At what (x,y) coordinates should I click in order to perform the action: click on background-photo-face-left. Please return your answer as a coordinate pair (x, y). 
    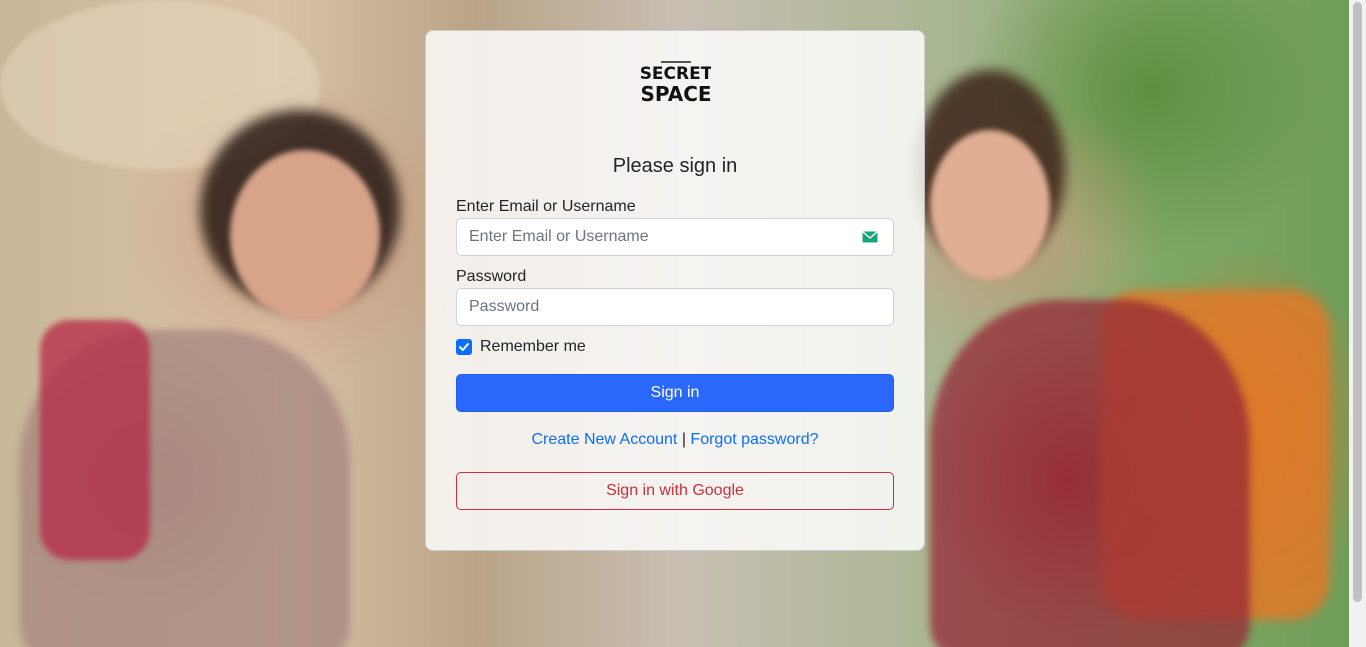
    Looking at the image, I should click on (305, 235).